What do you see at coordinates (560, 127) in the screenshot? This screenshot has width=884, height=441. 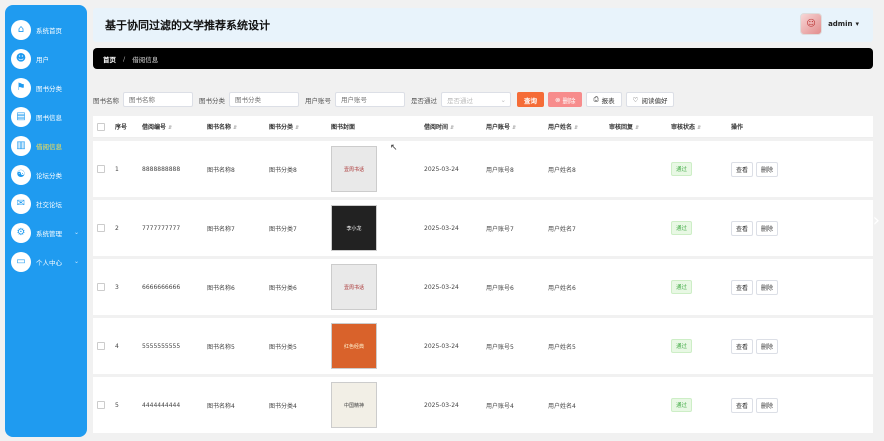 I see `column-header-label: 用户姓名` at bounding box center [560, 127].